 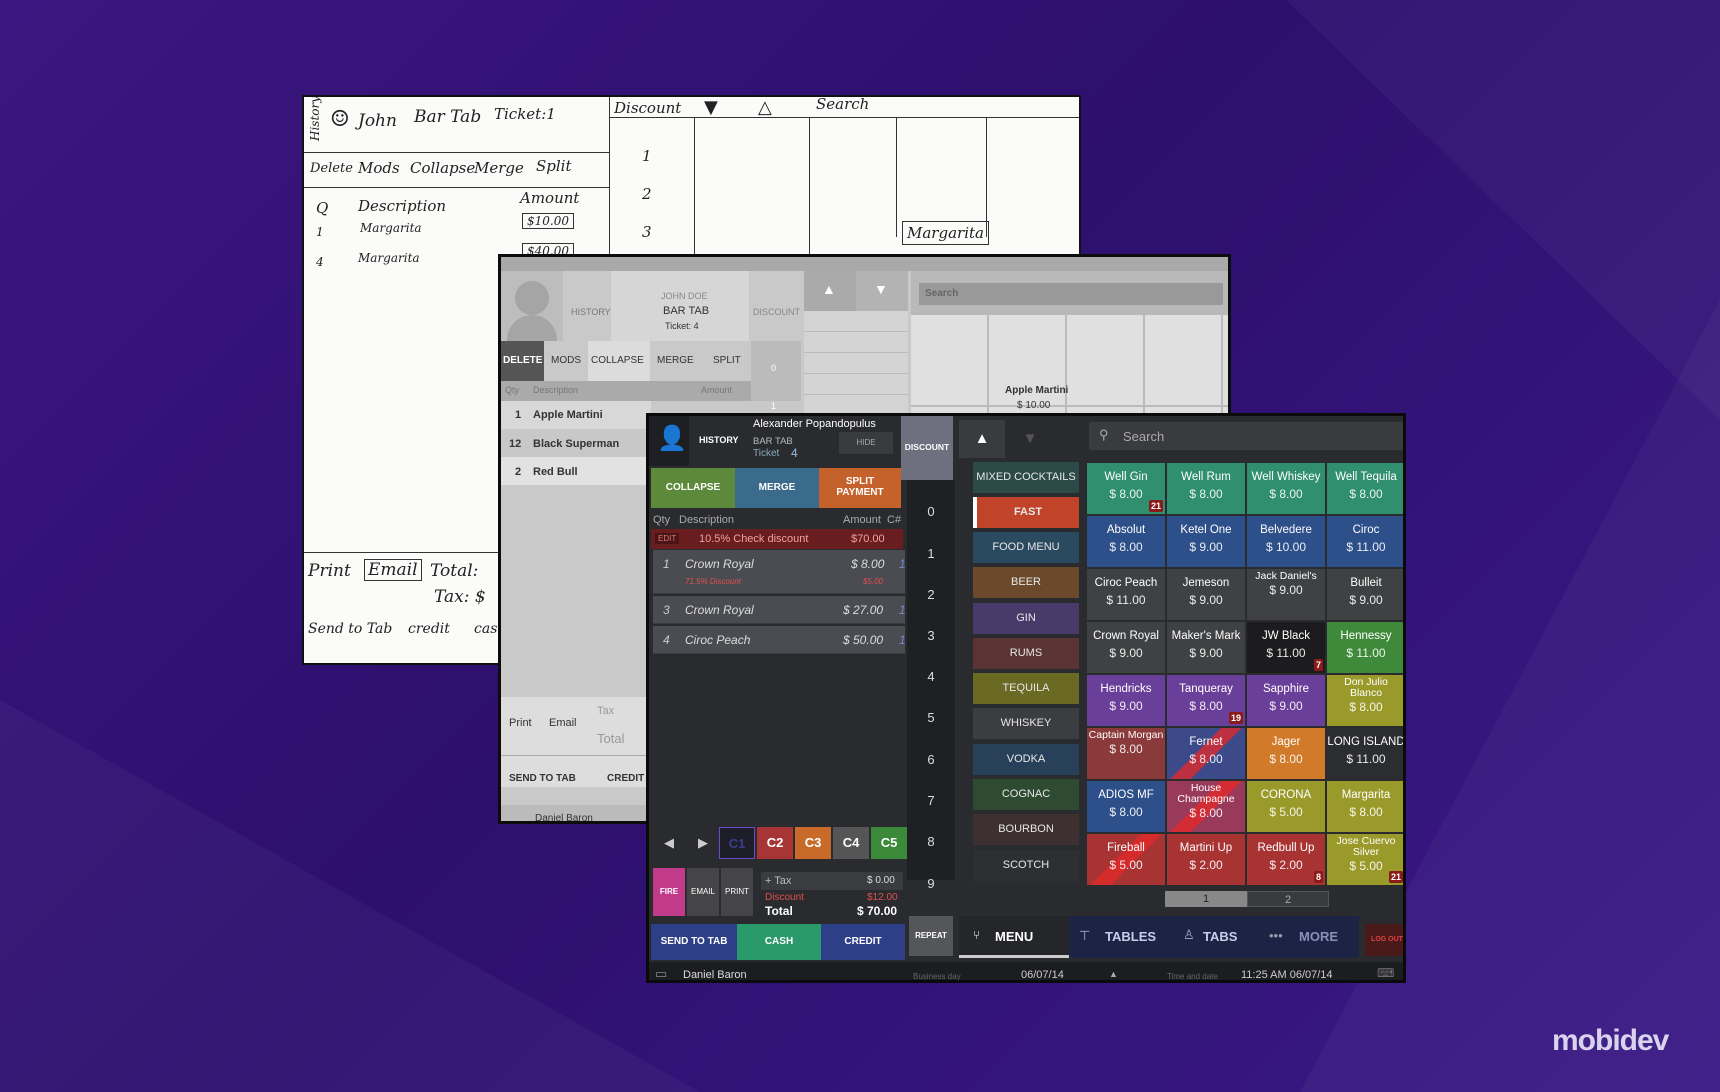 What do you see at coordinates (1126, 859) in the screenshot?
I see `menu-item-tile: Fireball $ 5.00` at bounding box center [1126, 859].